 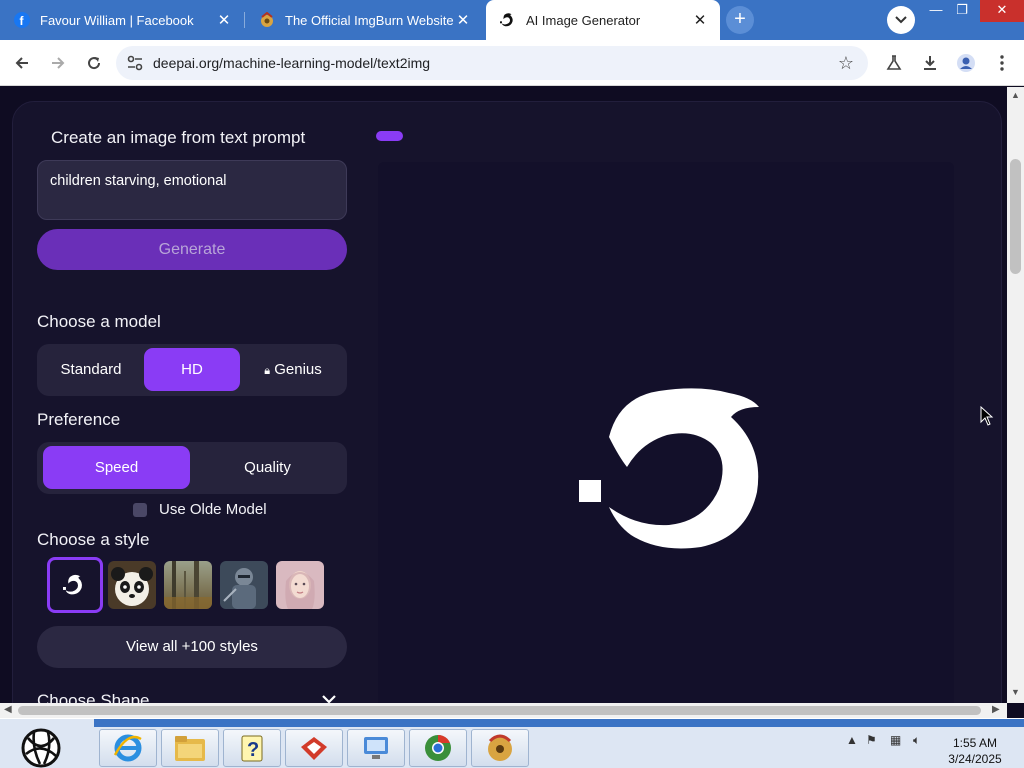 I want to click on prompt-title: Create an image from text prompt, so click(x=178, y=137).